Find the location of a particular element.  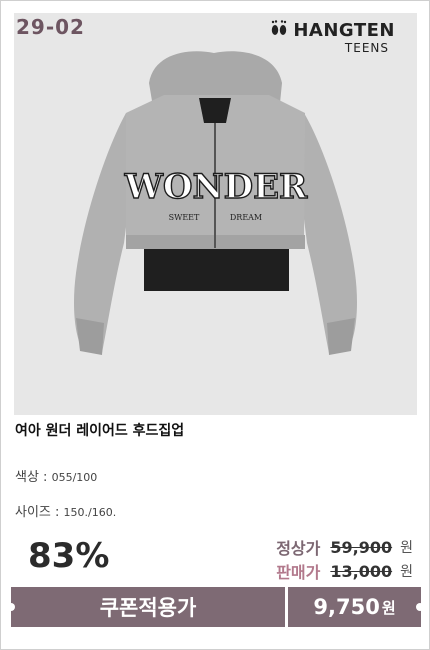

regular-price-row: 정상가 59,900 원 is located at coordinates (344, 547).